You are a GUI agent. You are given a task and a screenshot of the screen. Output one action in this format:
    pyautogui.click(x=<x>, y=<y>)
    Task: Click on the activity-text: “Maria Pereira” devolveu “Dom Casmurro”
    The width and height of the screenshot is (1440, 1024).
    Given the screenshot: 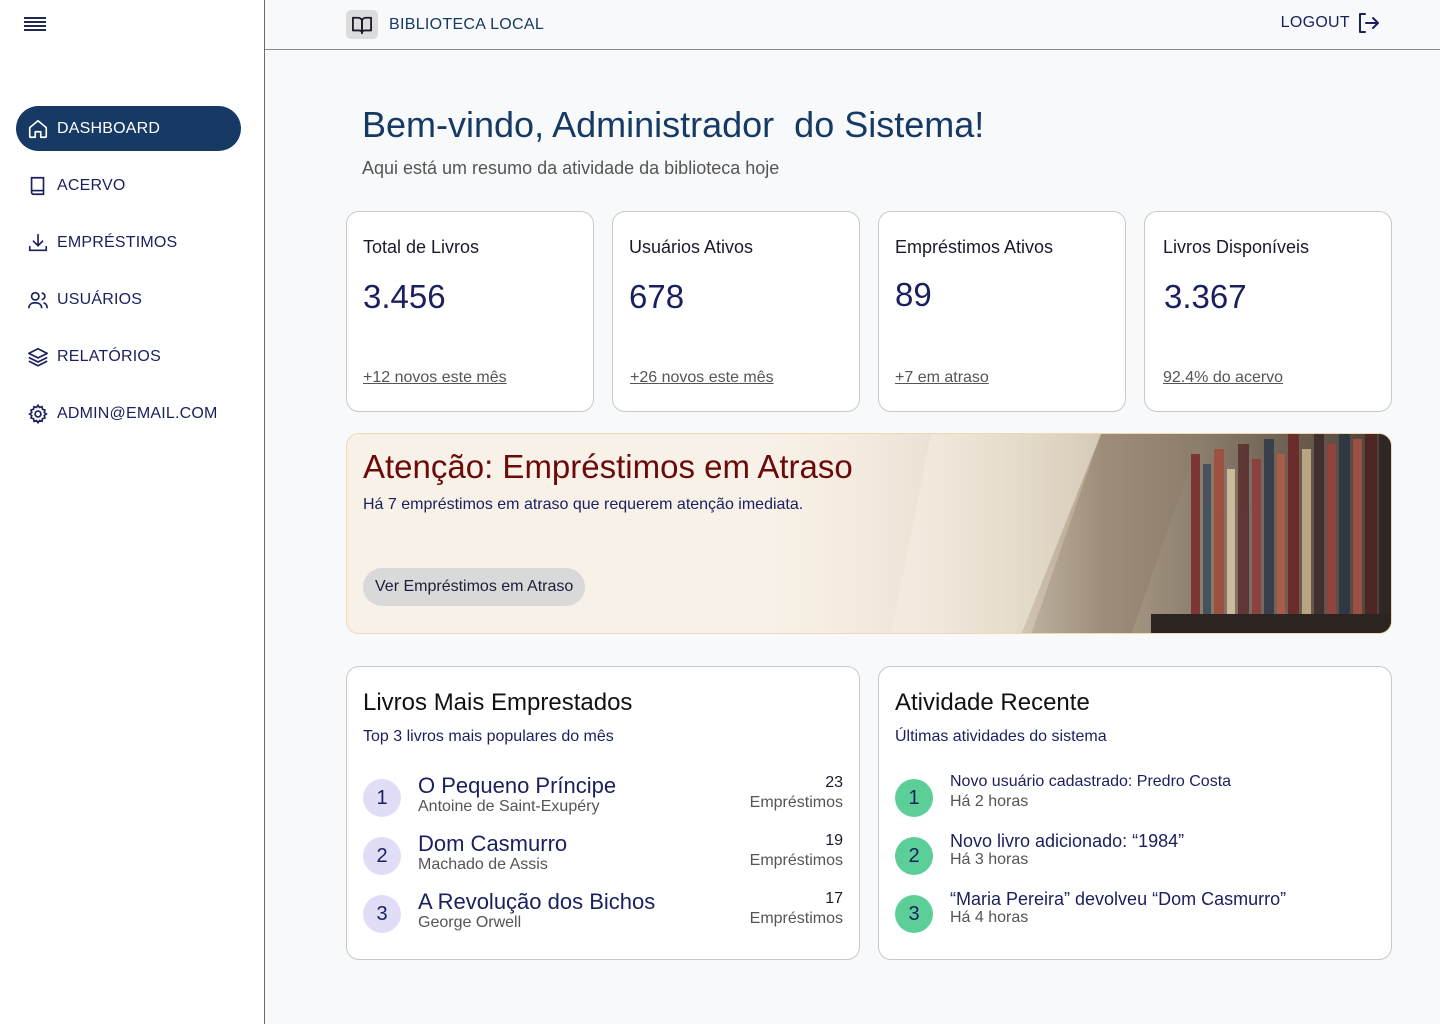 What is the action you would take?
    pyautogui.click(x=1118, y=899)
    